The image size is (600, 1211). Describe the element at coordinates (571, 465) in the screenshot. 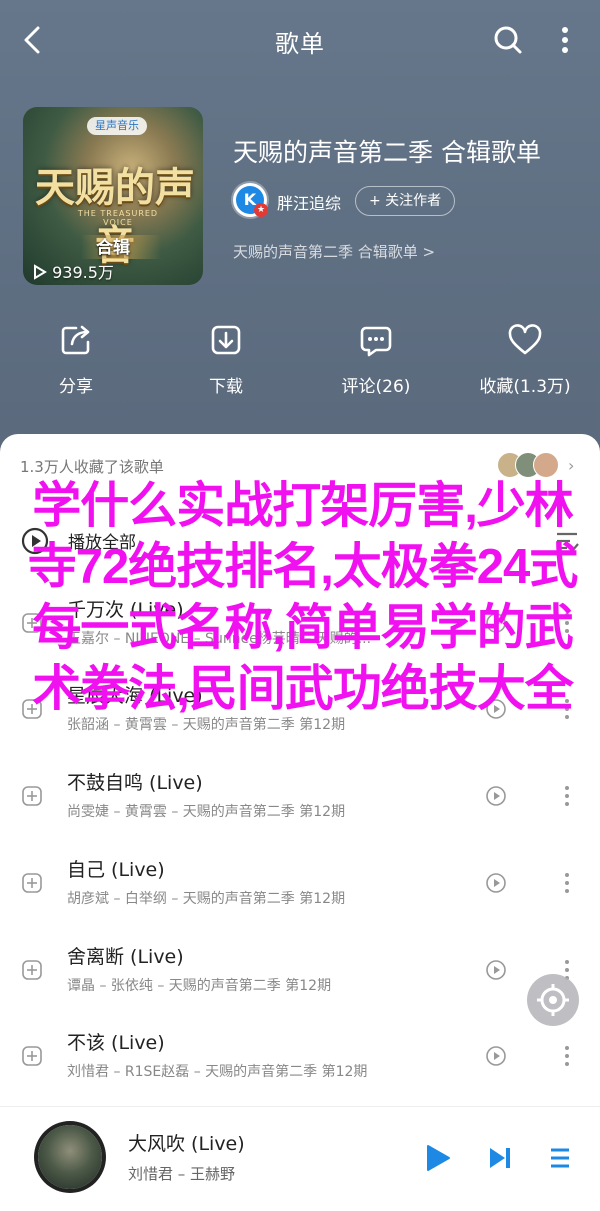

I see `chevron-right-icon: ›` at that location.